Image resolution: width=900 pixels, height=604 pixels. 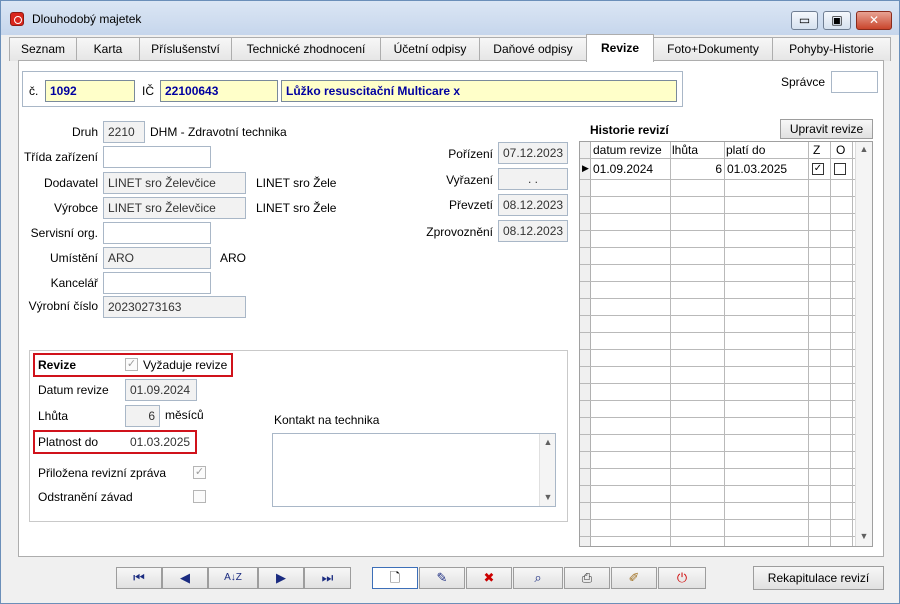 I want to click on row-lhuta: 6, so click(x=697, y=169).